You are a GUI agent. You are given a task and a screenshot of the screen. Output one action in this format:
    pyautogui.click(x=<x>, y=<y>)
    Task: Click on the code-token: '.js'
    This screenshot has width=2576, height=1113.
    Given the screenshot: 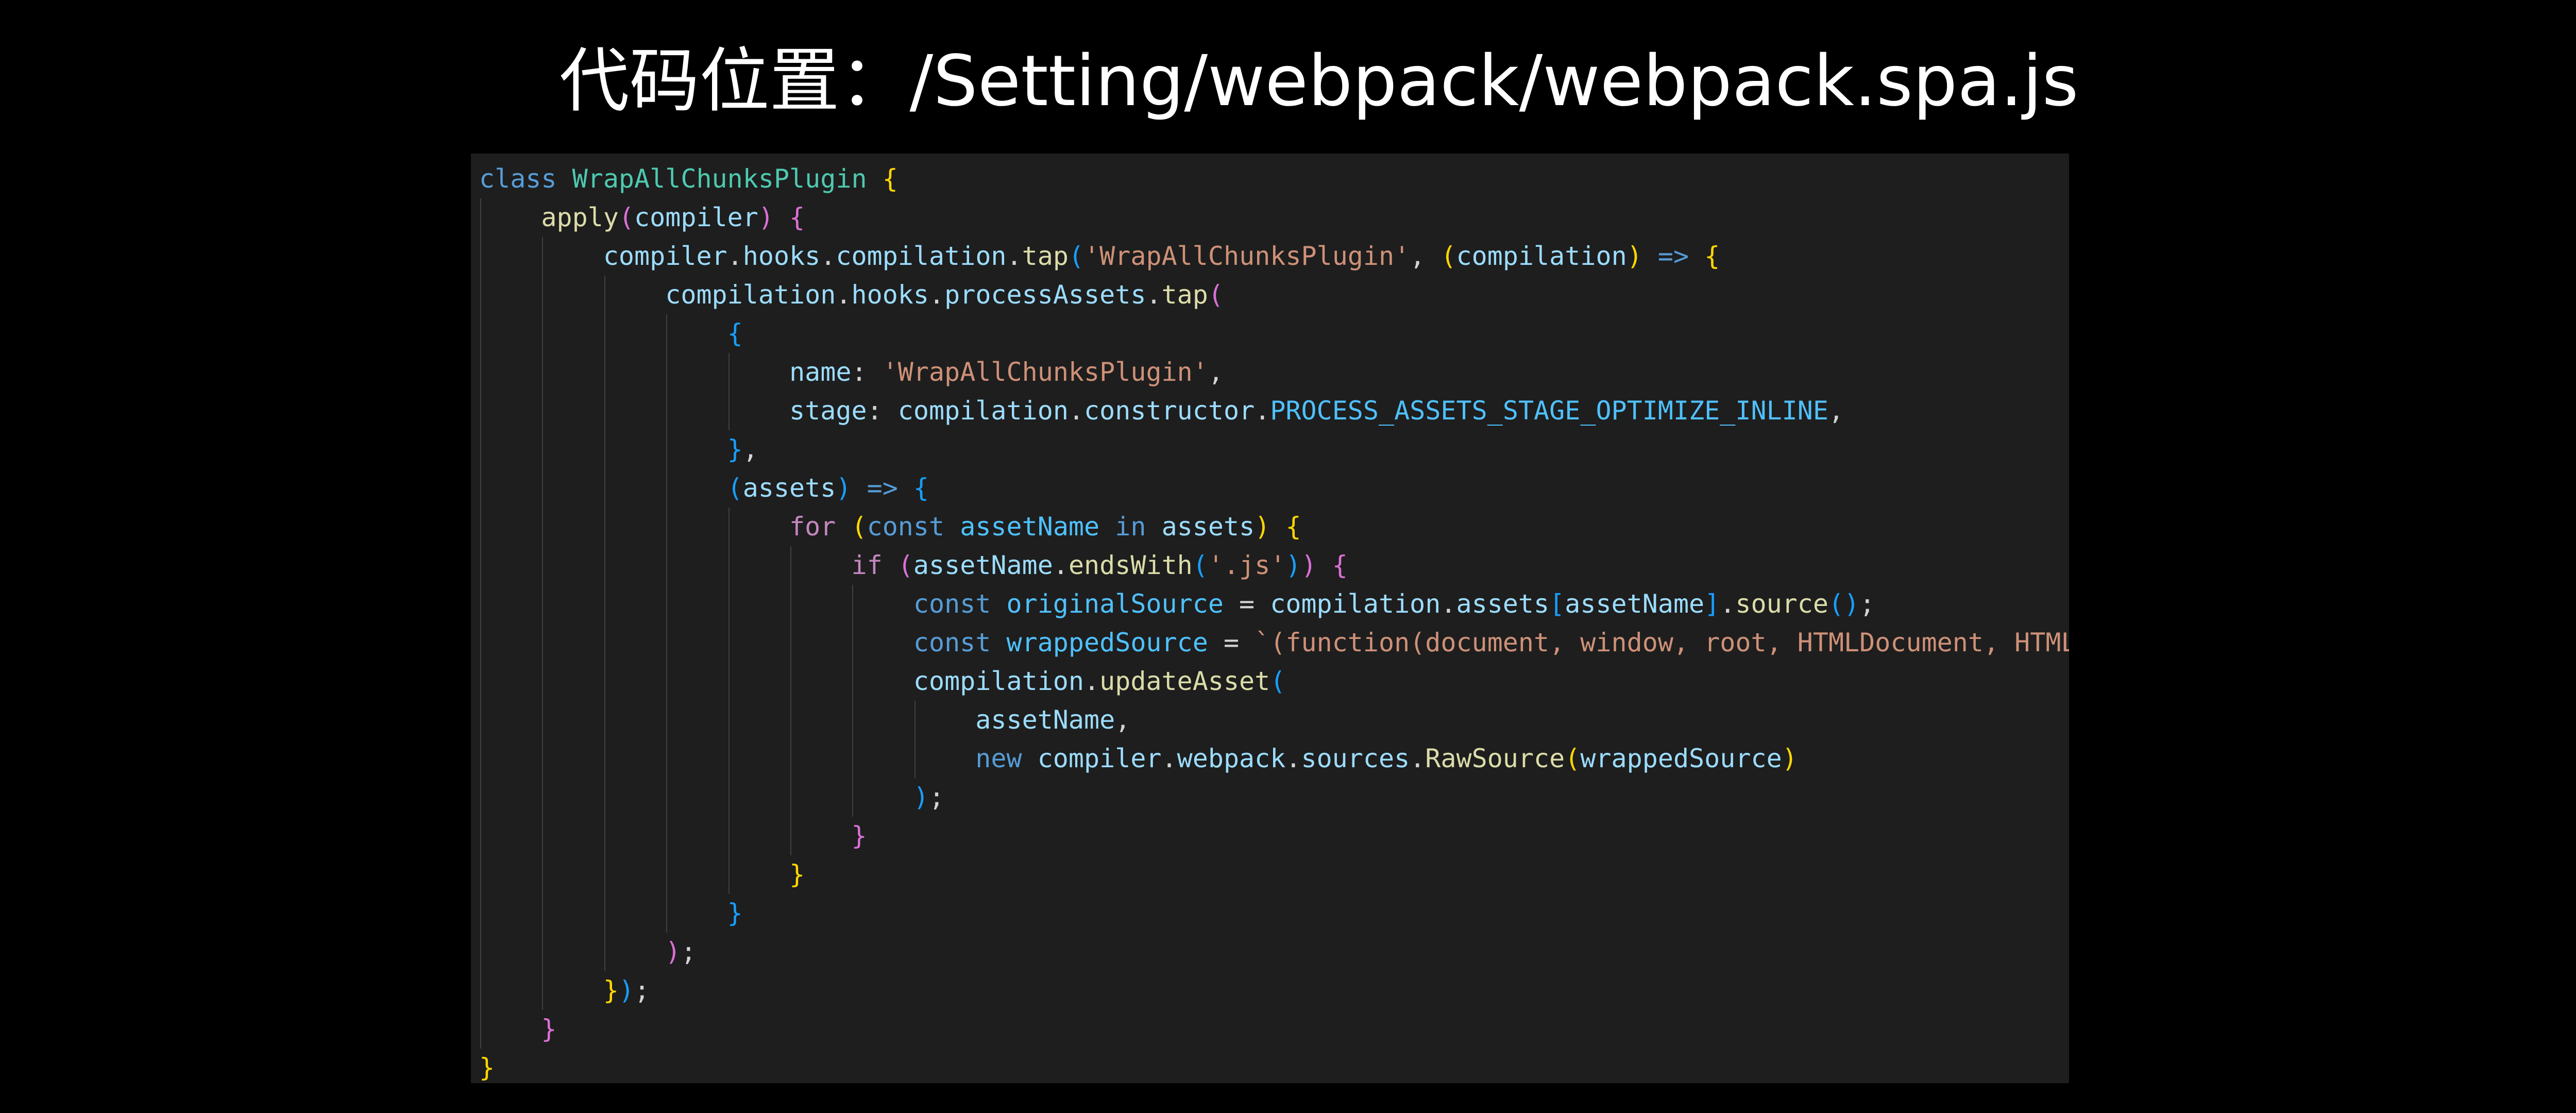 What is the action you would take?
    pyautogui.click(x=1247, y=565)
    